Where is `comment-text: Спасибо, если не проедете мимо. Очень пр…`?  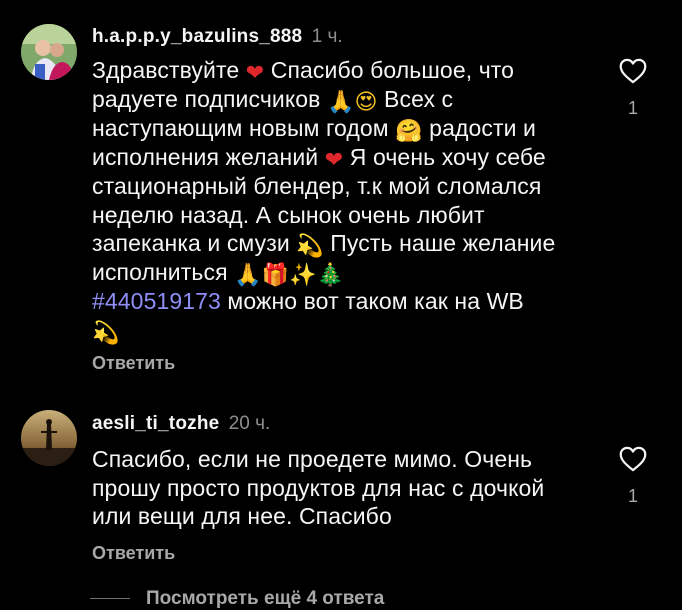
comment-text: Спасибо, если не проедете мимо. Очень пр… is located at coordinates (318, 487).